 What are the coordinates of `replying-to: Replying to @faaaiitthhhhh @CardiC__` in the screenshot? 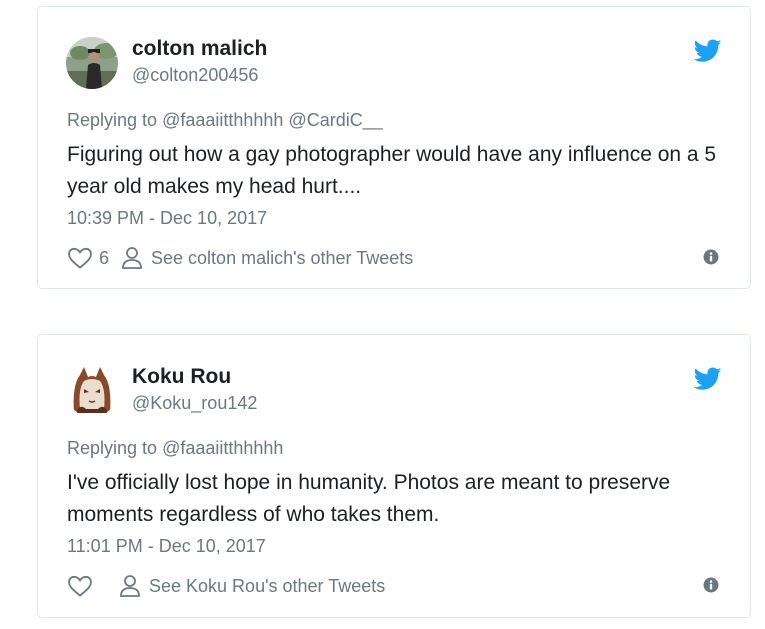 It's located at (225, 120).